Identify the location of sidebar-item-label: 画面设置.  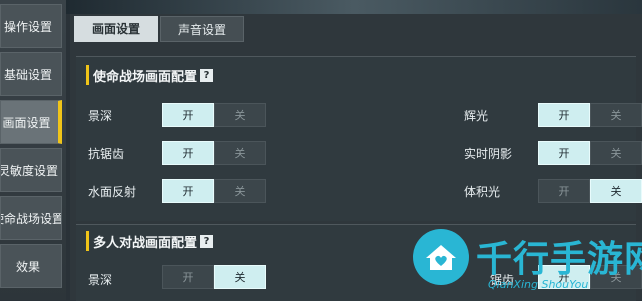
(26, 122).